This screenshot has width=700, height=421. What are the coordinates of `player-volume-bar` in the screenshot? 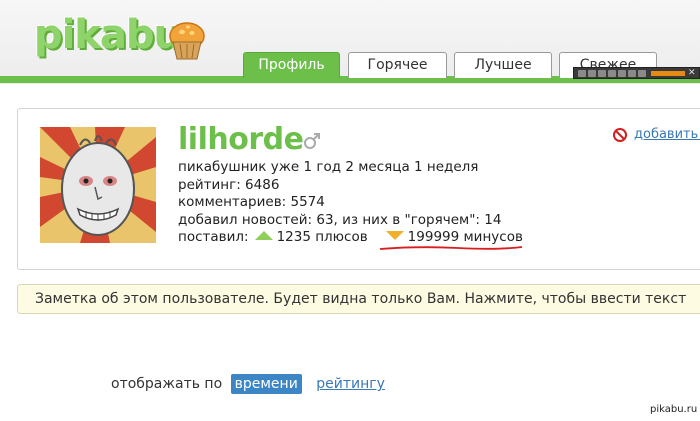 It's located at (668, 73).